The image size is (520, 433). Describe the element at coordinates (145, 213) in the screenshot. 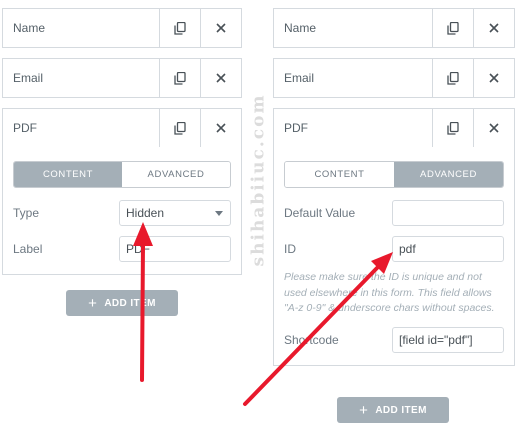

I see `type-select-value: Hidden` at that location.